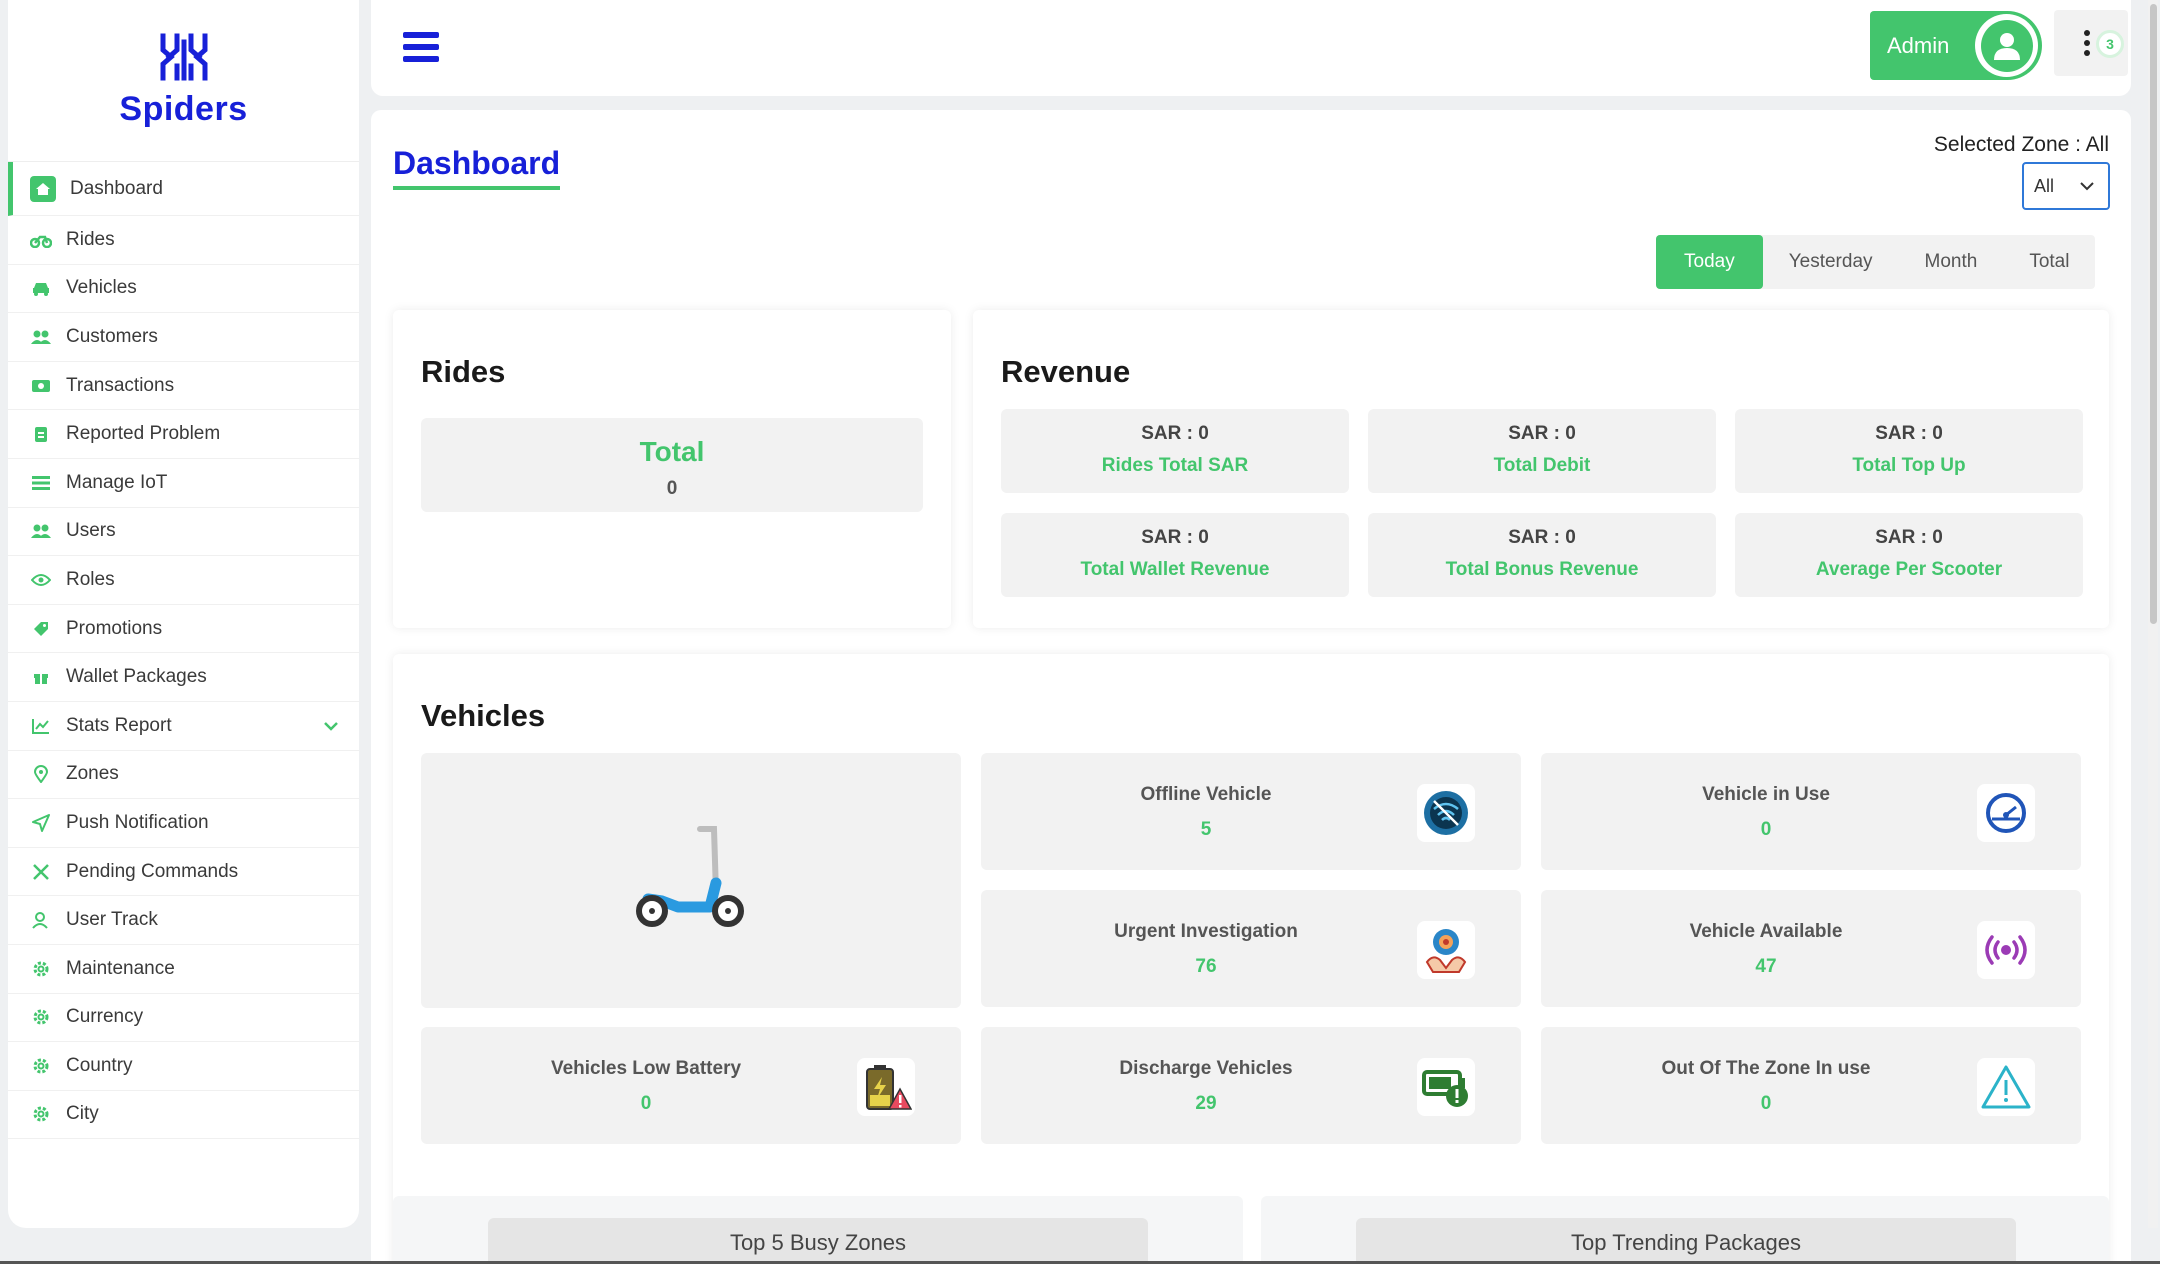 The image size is (2160, 1264). What do you see at coordinates (1251, 811) in the screenshot?
I see `vehicle-stat-tile: Offline Vehicle 5` at bounding box center [1251, 811].